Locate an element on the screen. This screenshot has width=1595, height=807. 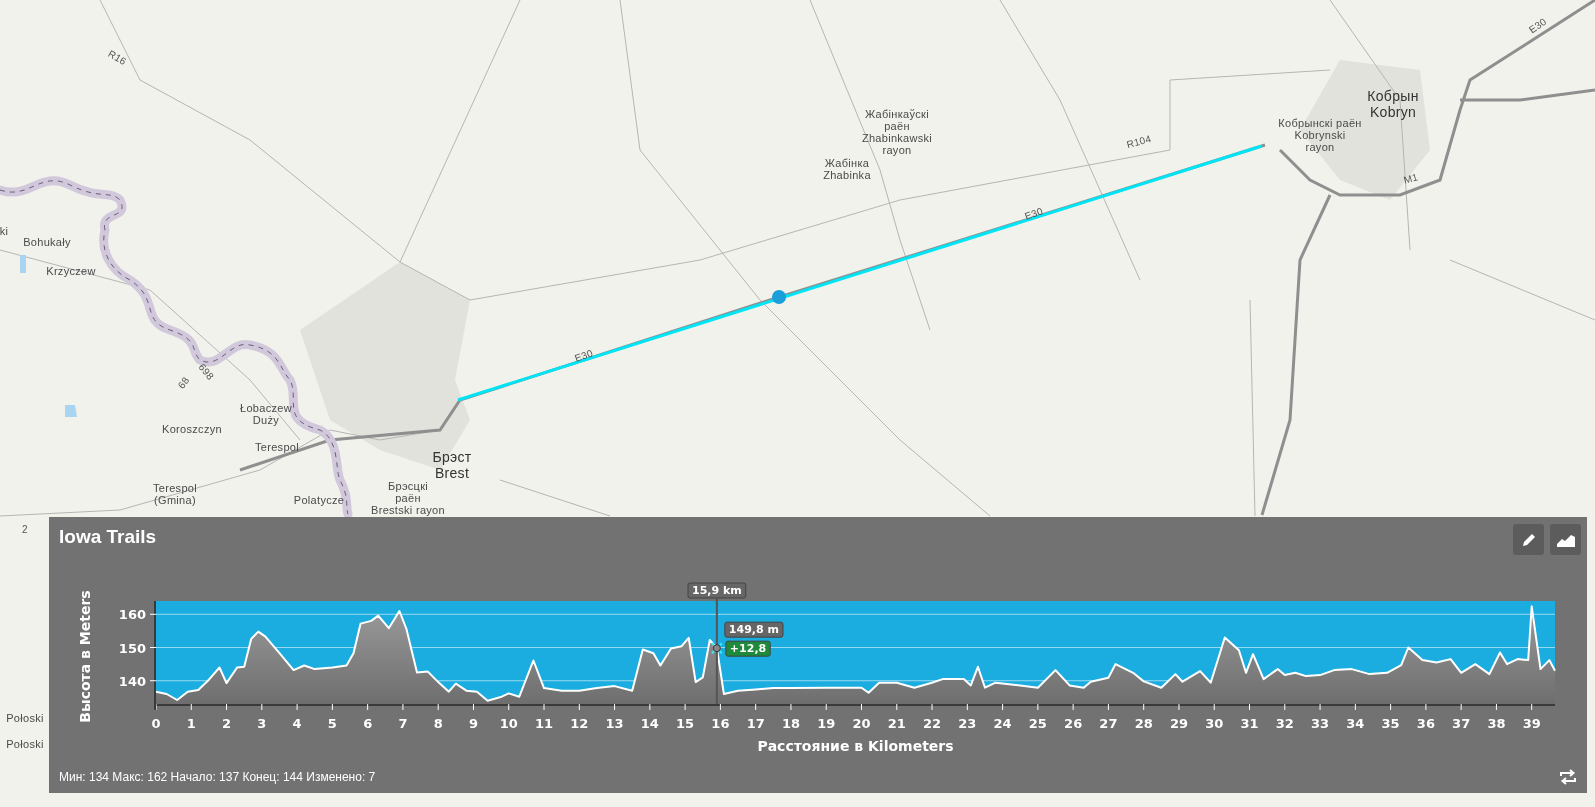
swap-button is located at coordinates (1568, 777).